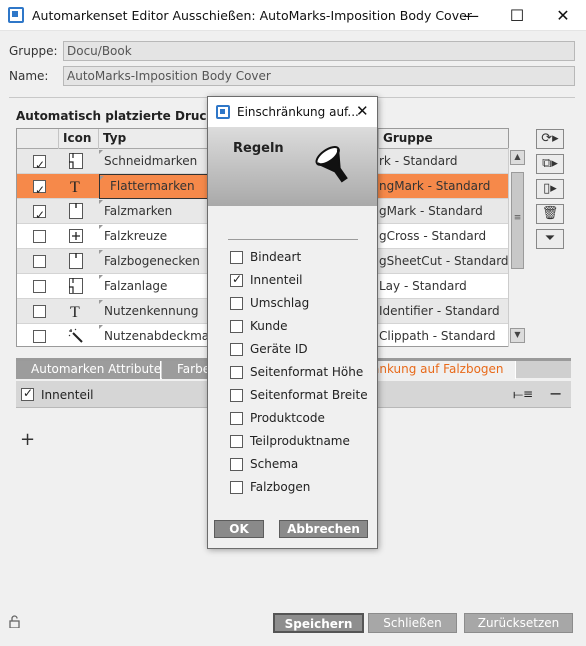  I want to click on reset-button: Zurücksetzen, so click(518, 623).